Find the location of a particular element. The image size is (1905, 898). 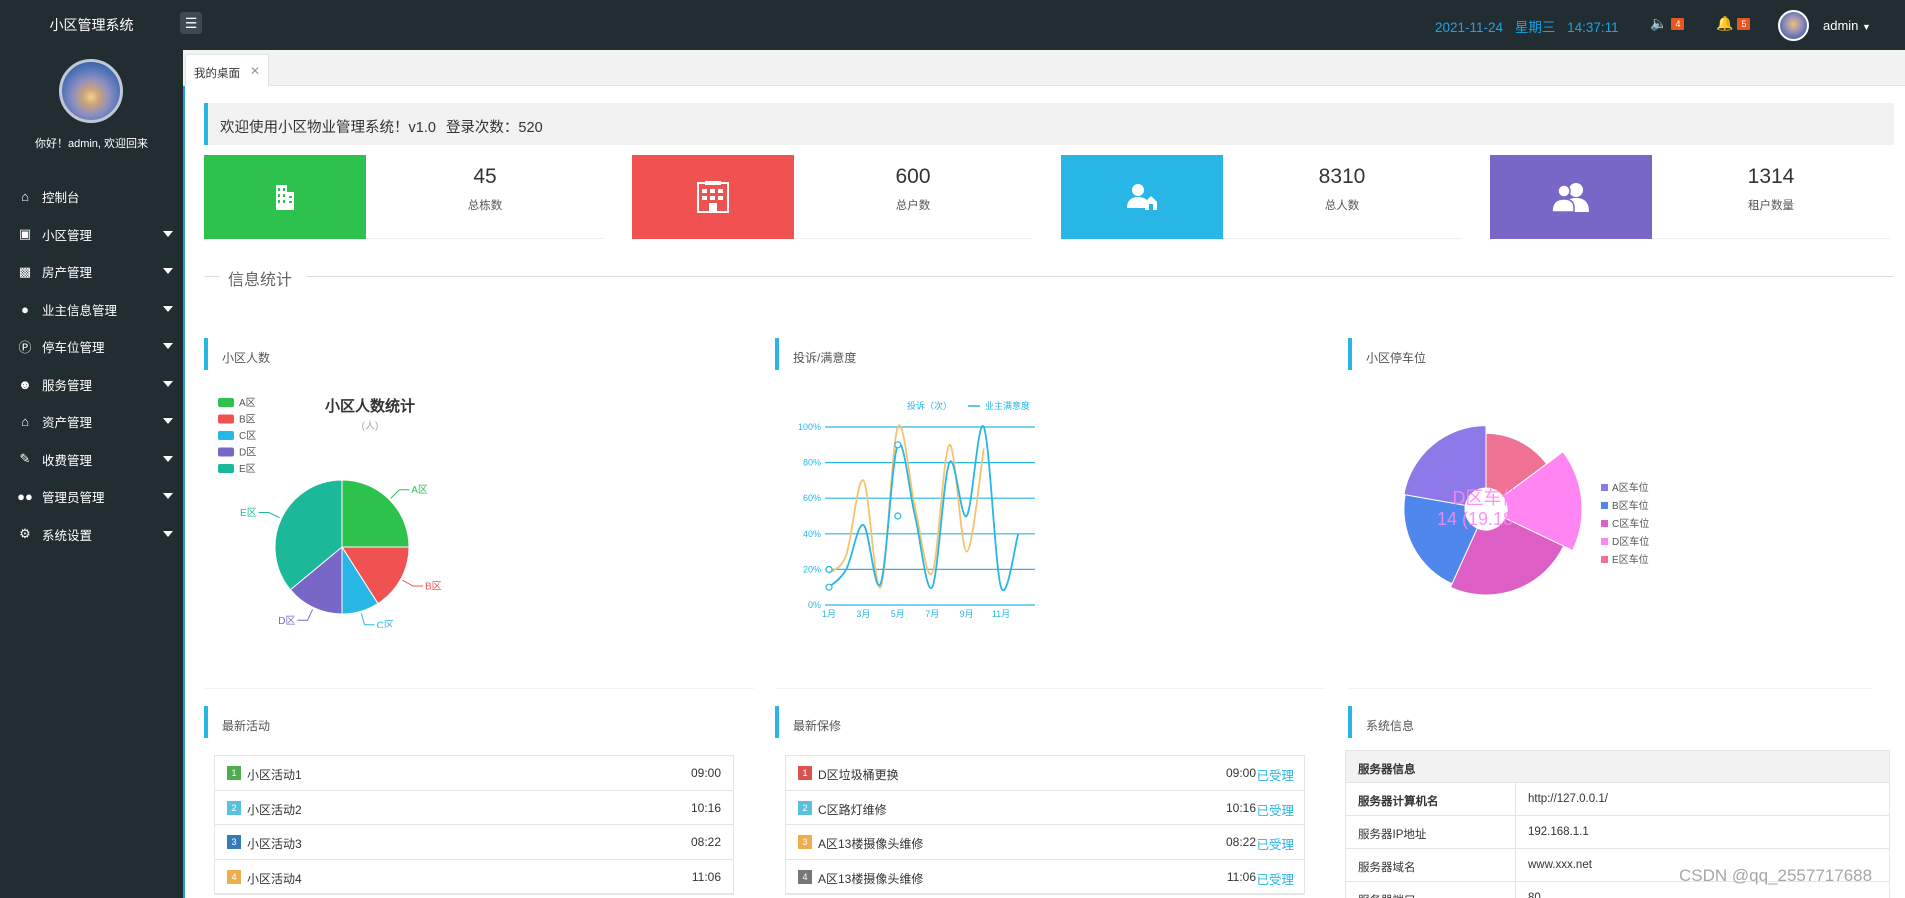

speaker-button: 🔈 4 is located at coordinates (1667, 23).